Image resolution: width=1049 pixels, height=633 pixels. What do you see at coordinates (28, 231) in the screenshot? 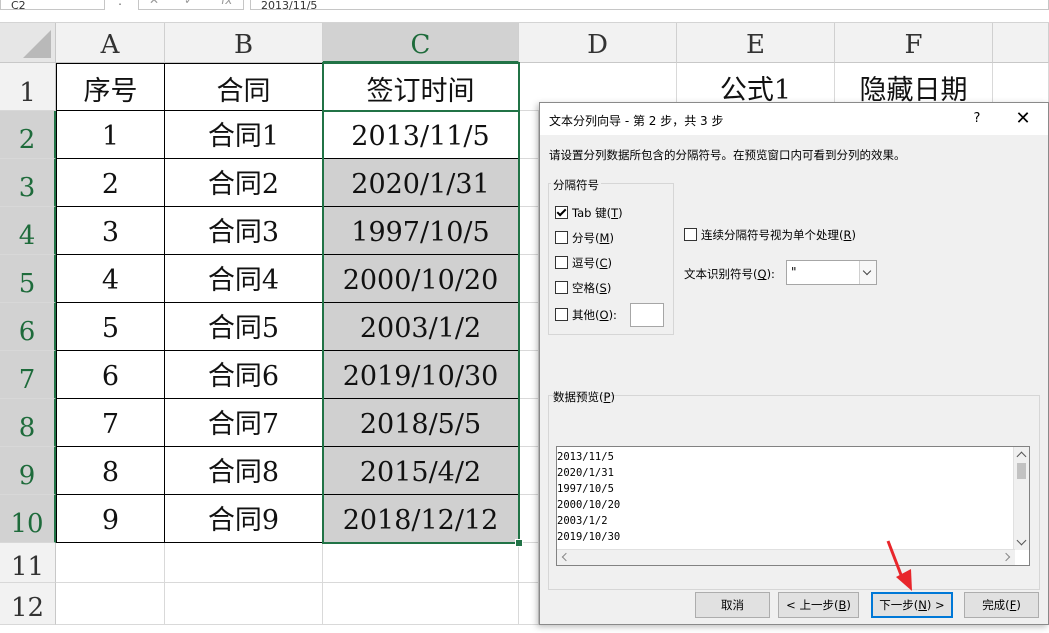
I see `row-header-4: 4` at bounding box center [28, 231].